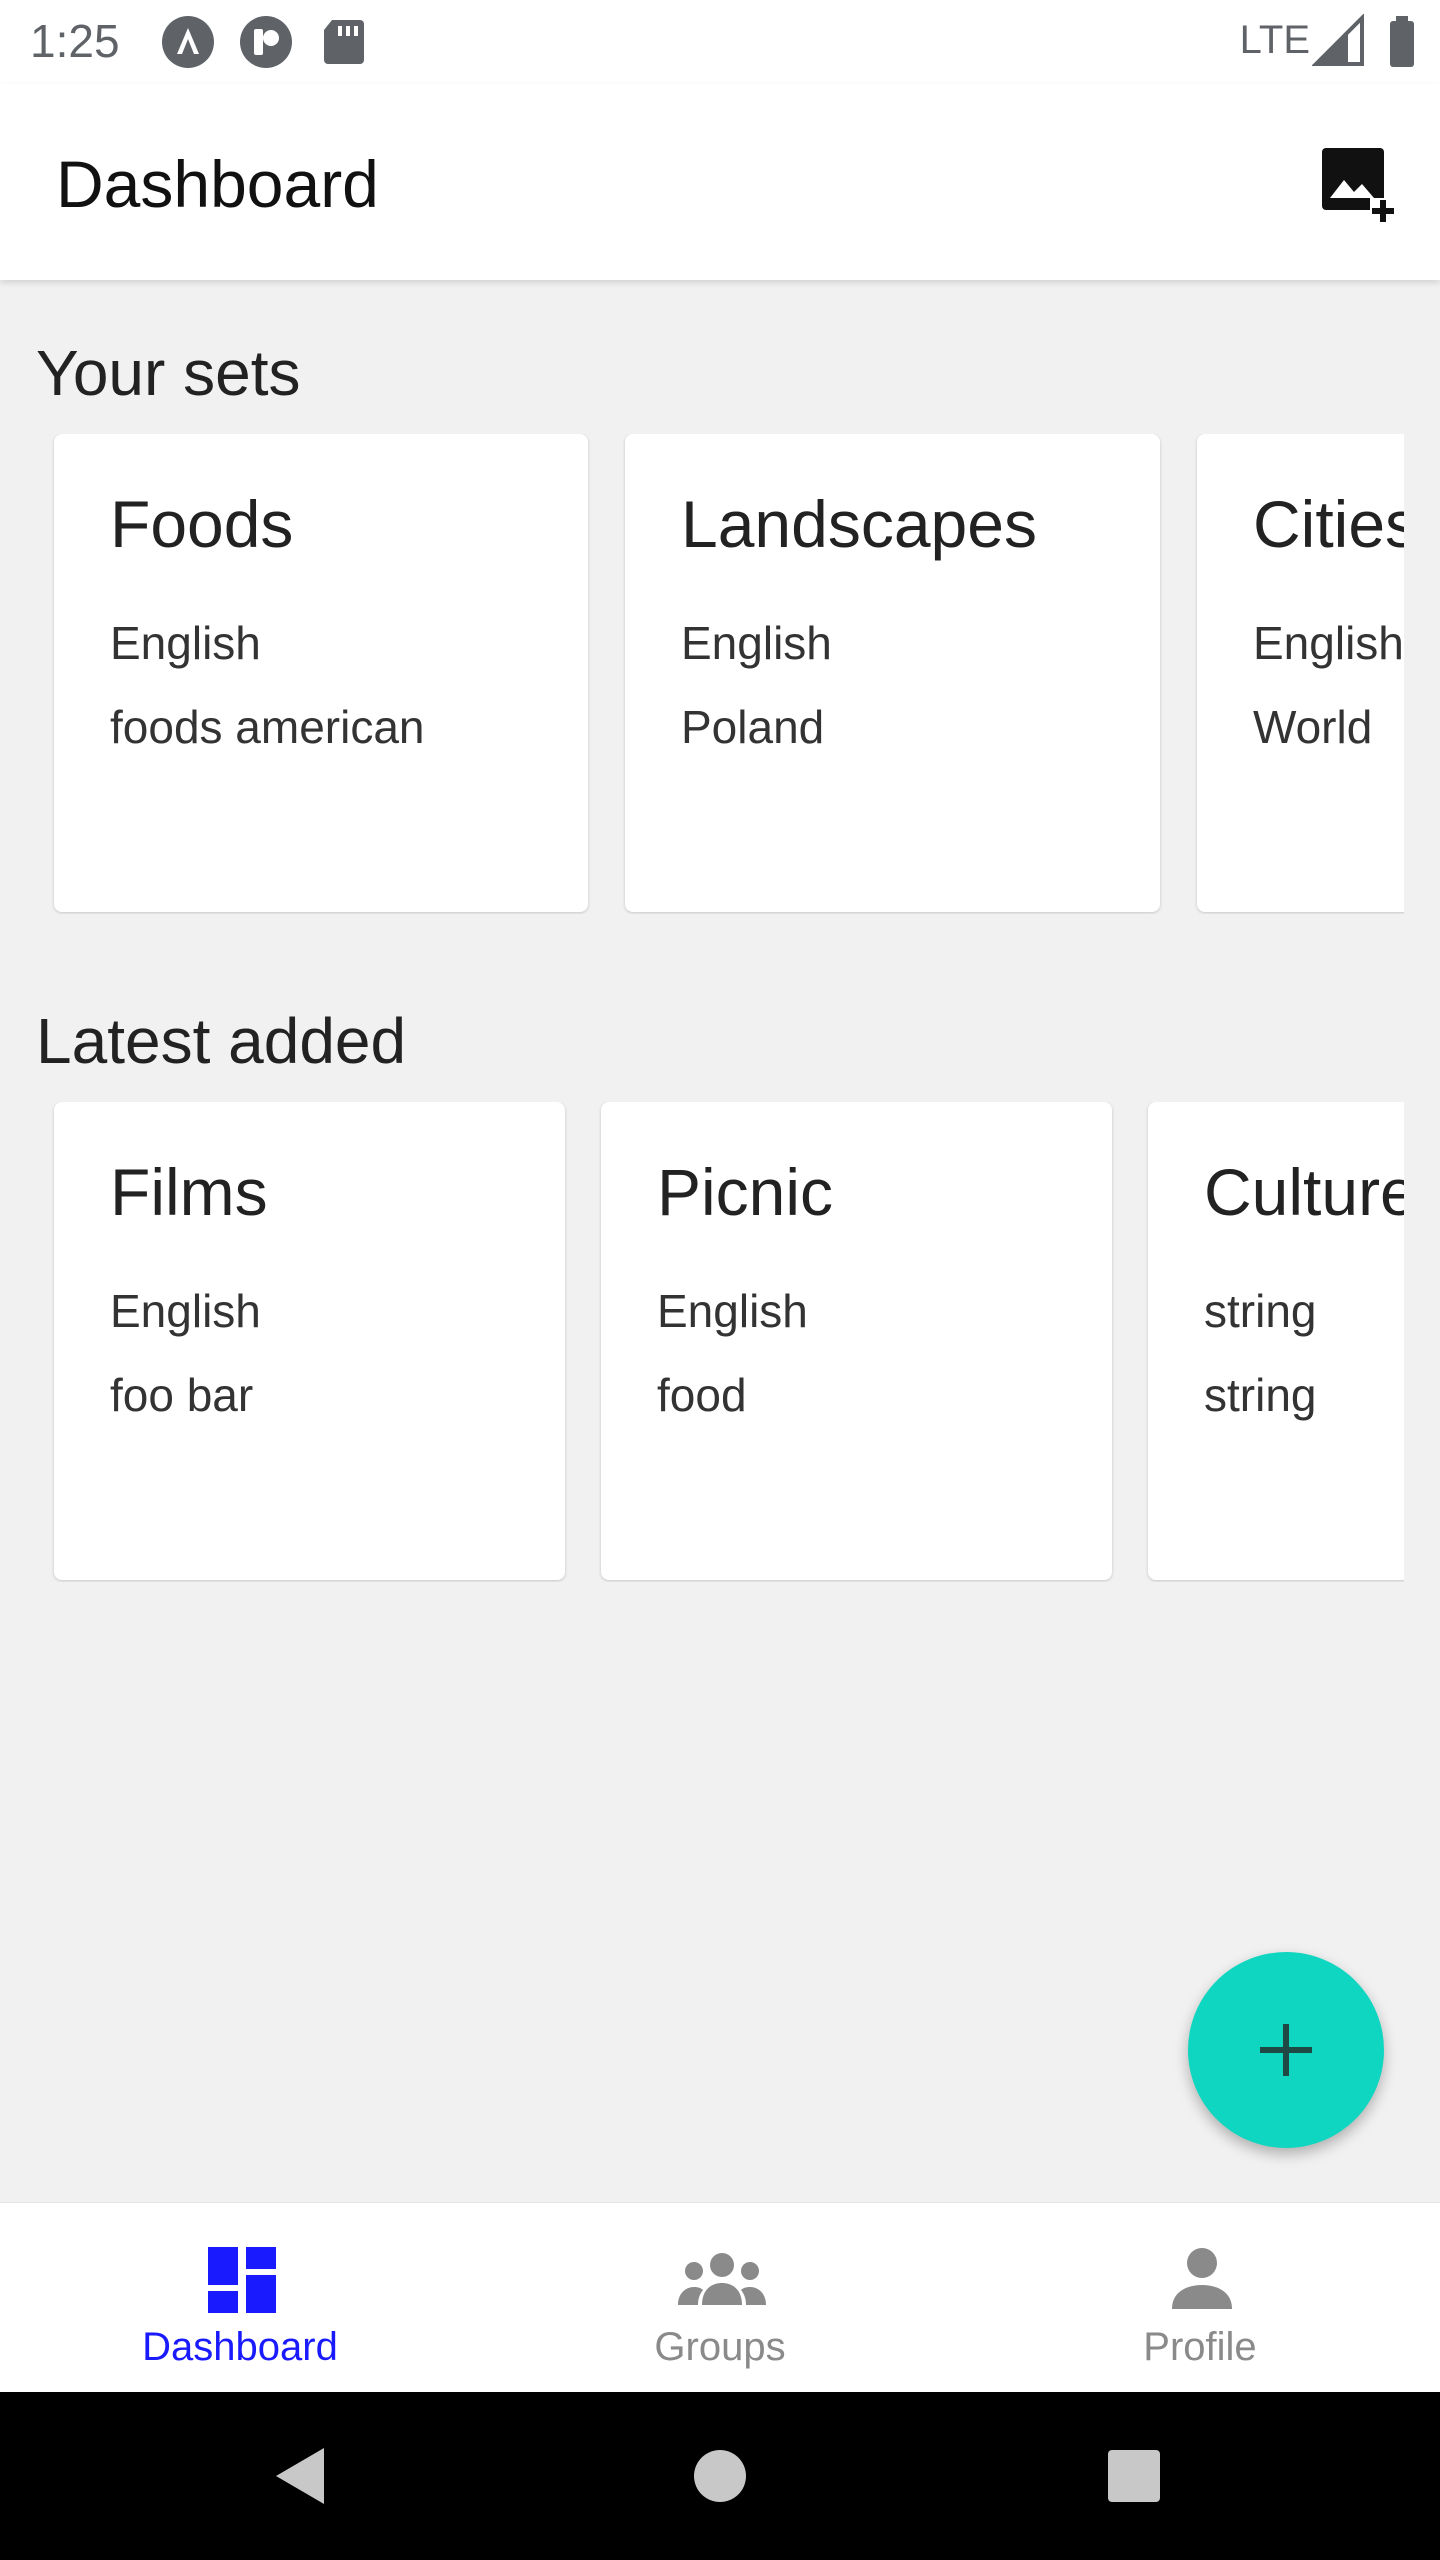 The width and height of the screenshot is (1440, 2560). Describe the element at coordinates (1260, 1311) in the screenshot. I see `latest-card-language: string` at that location.